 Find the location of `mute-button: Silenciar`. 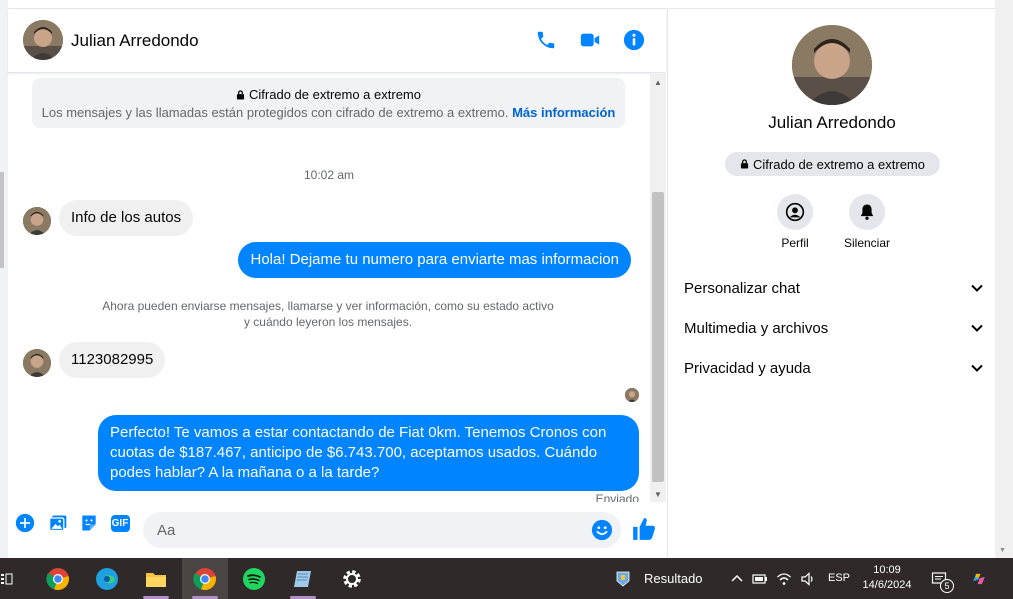

mute-button: Silenciar is located at coordinates (867, 222).